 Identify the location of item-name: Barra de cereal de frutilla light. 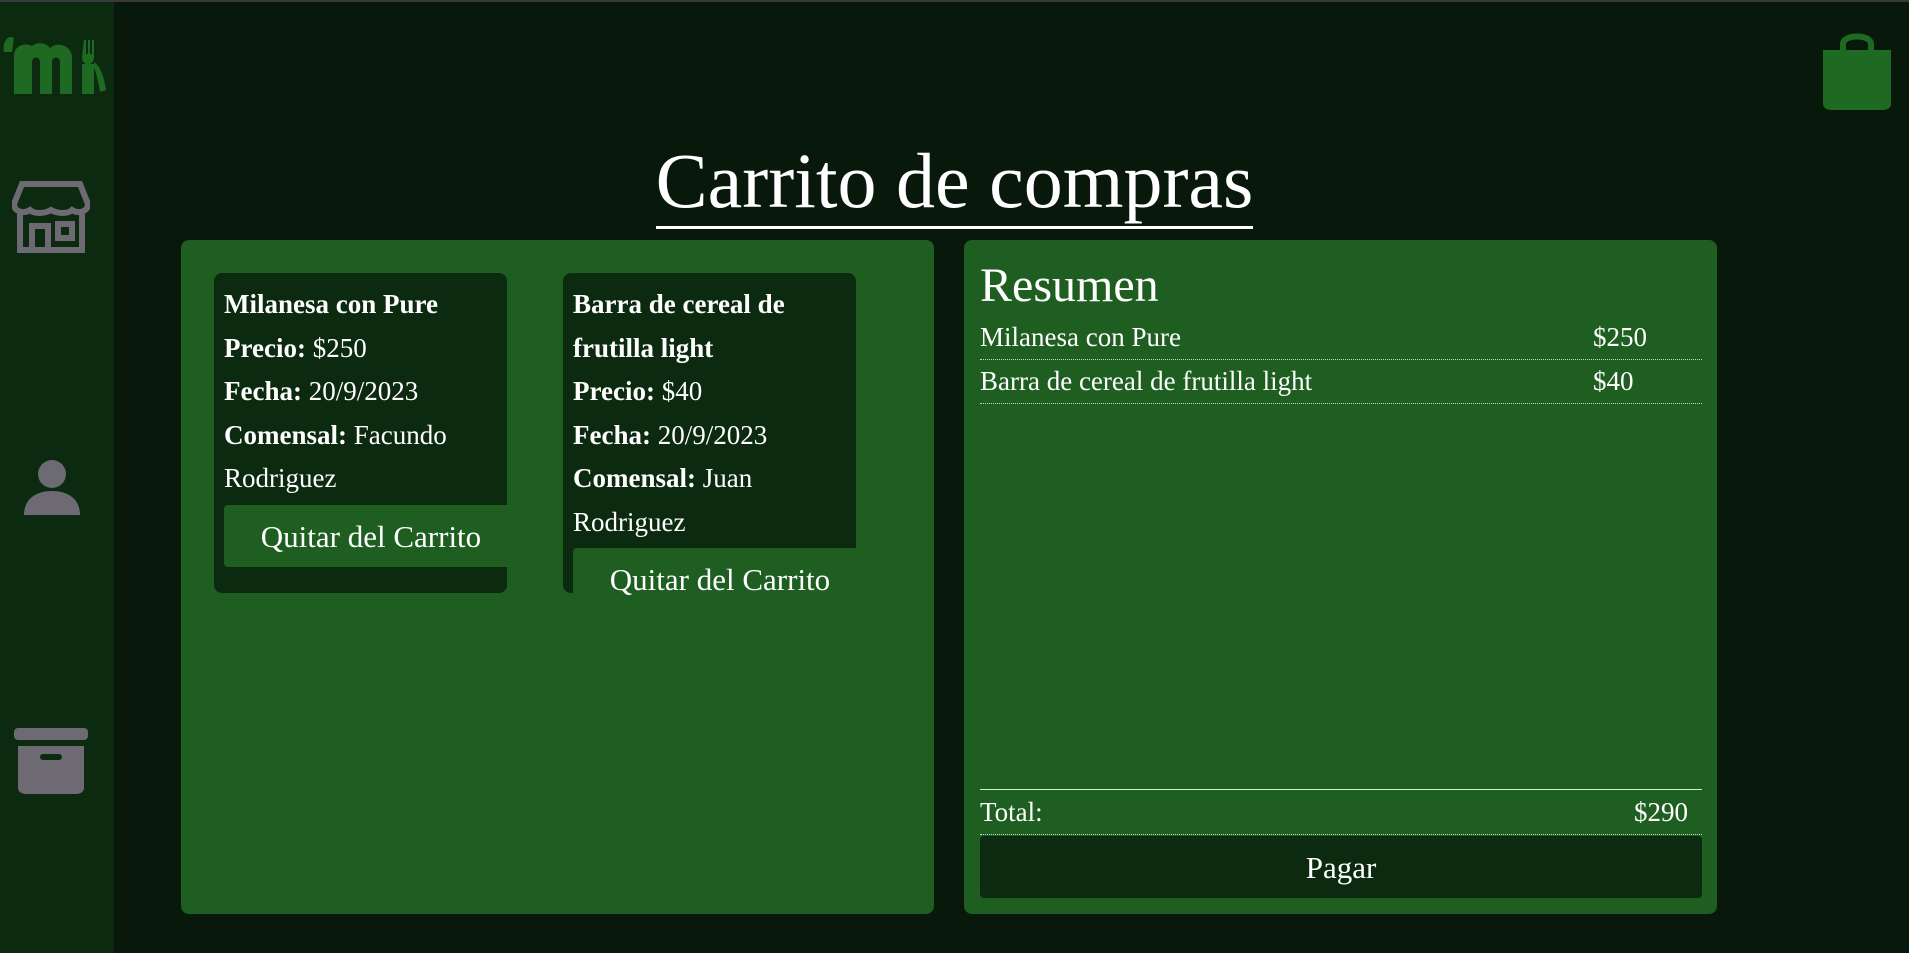
(679, 326).